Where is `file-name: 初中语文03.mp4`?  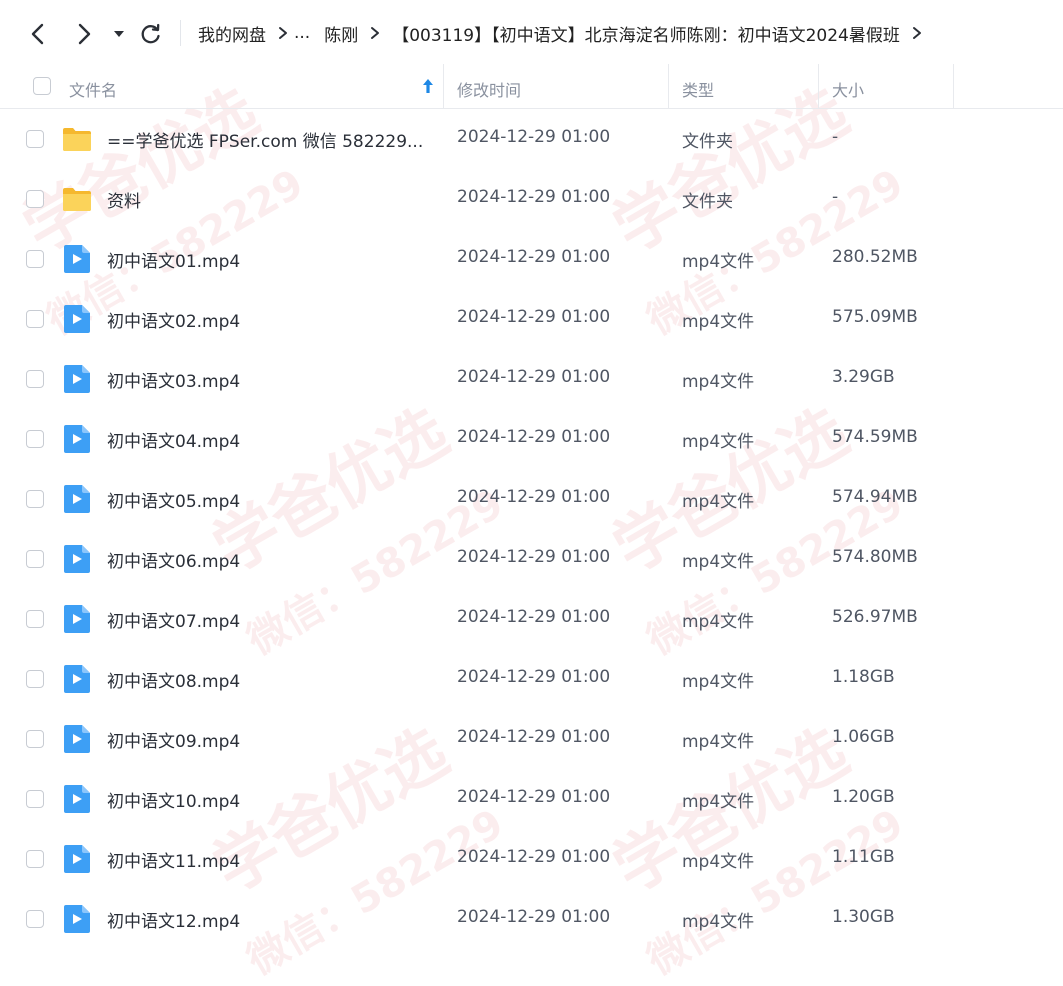
file-name: 初中语文03.mp4 is located at coordinates (173, 379).